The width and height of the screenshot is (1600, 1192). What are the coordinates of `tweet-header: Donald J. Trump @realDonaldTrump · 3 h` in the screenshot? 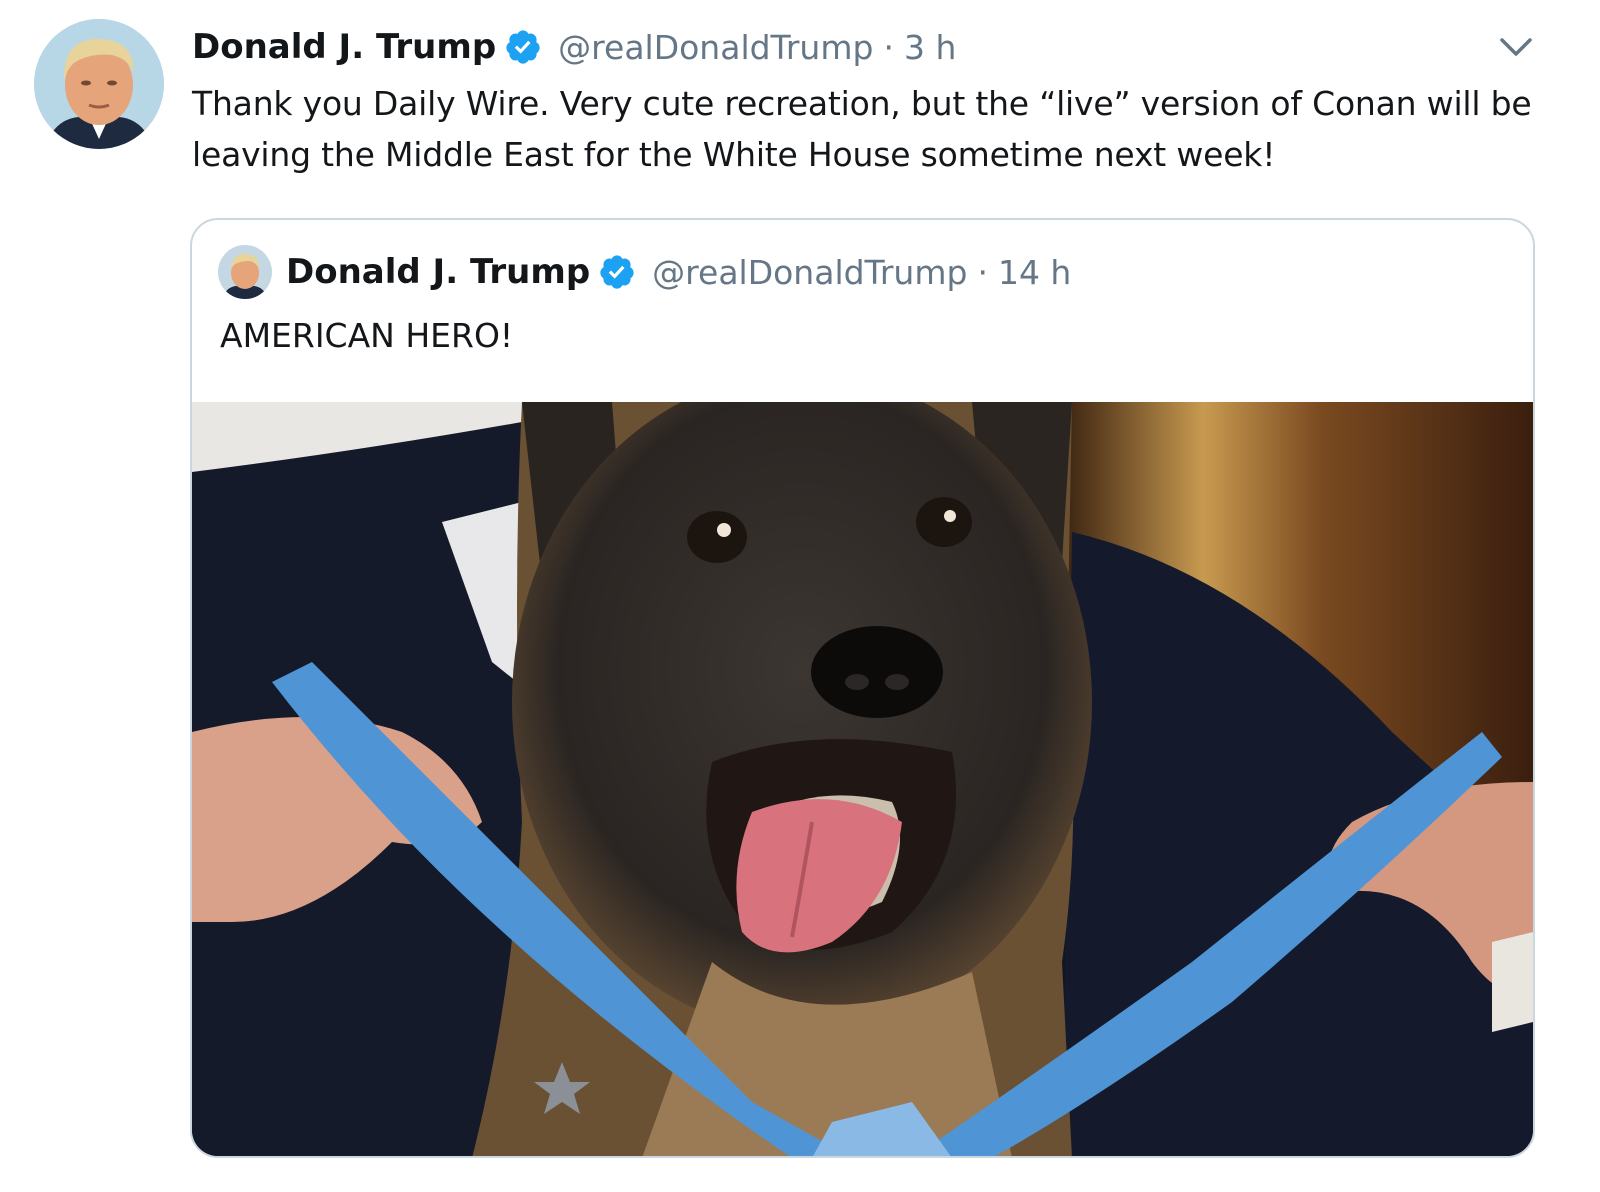 It's located at (574, 47).